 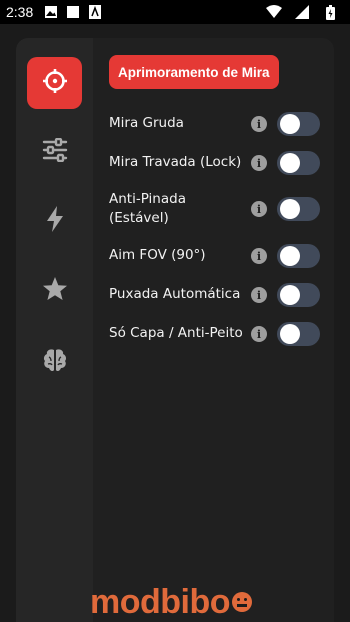 I want to click on option-label: Mira Gruda, so click(x=146, y=123).